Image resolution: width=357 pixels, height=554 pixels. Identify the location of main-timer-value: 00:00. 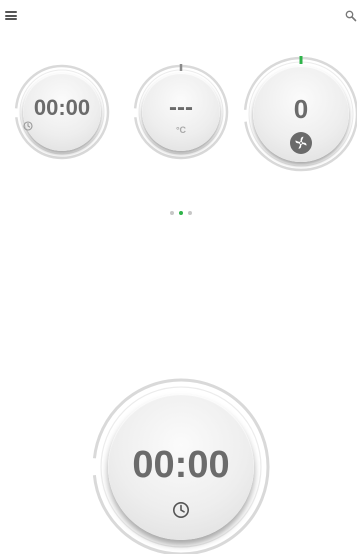
(181, 465).